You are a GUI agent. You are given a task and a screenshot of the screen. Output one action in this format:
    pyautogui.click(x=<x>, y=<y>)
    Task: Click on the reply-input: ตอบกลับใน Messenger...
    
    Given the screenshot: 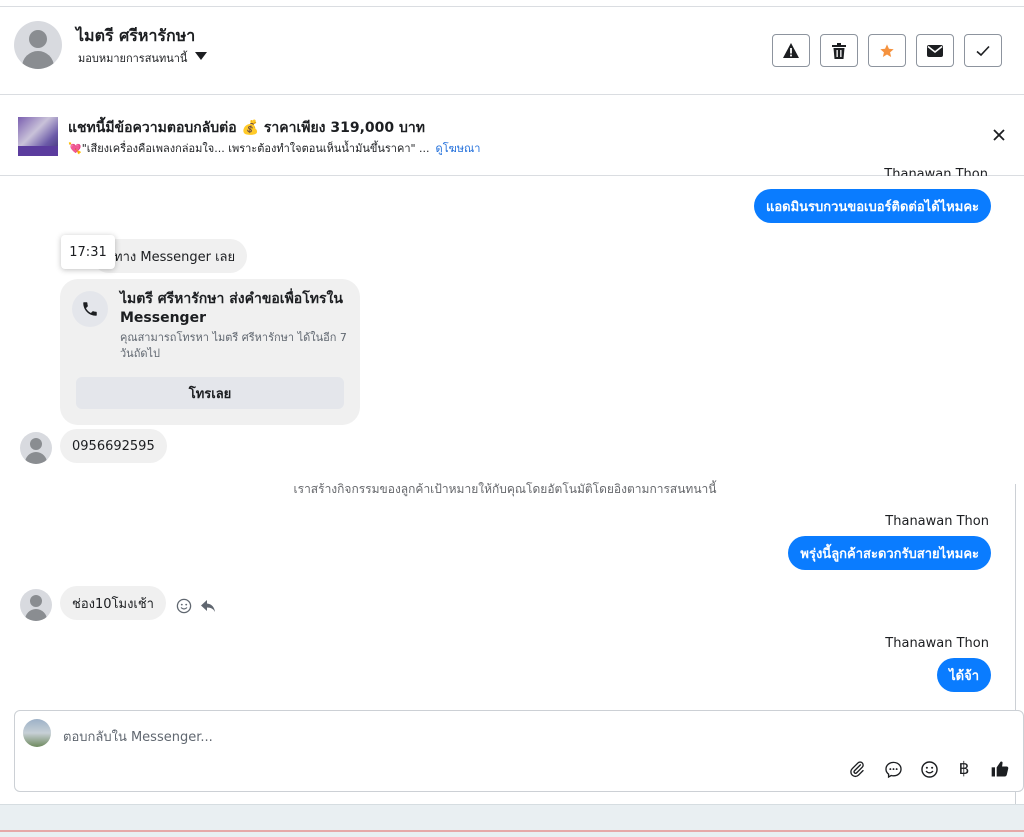 What is the action you would take?
    pyautogui.click(x=138, y=736)
    